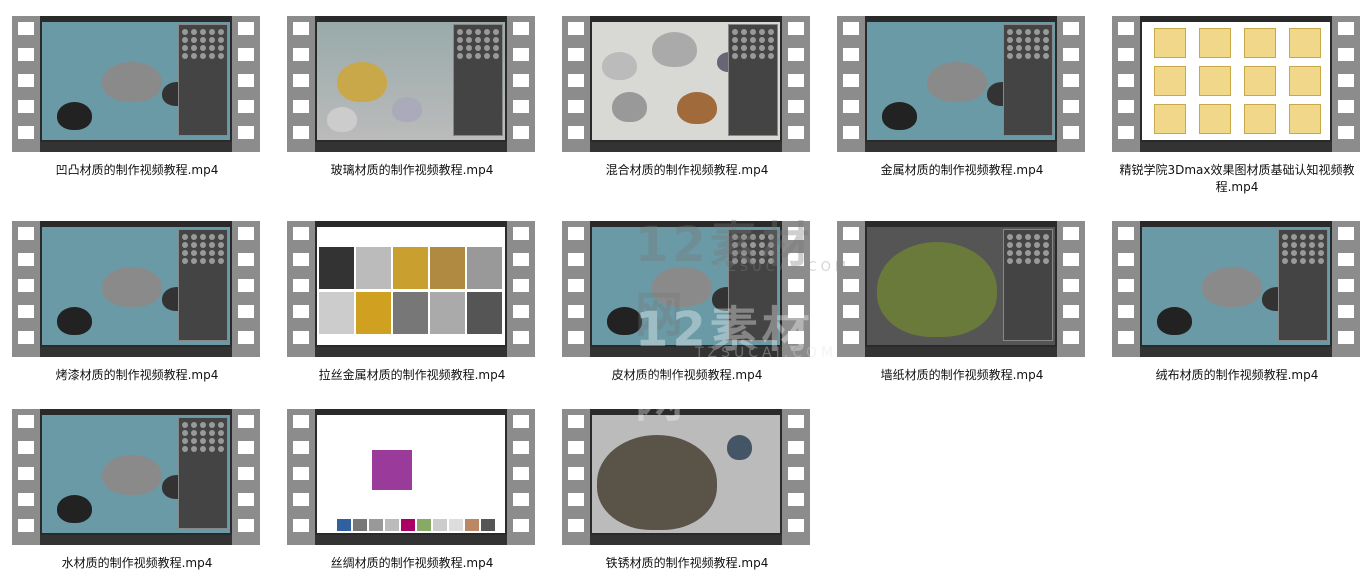 The height and width of the screenshot is (576, 1366). I want to click on file-name-label: 水材质的制作视频教程.mp4, so click(137, 563).